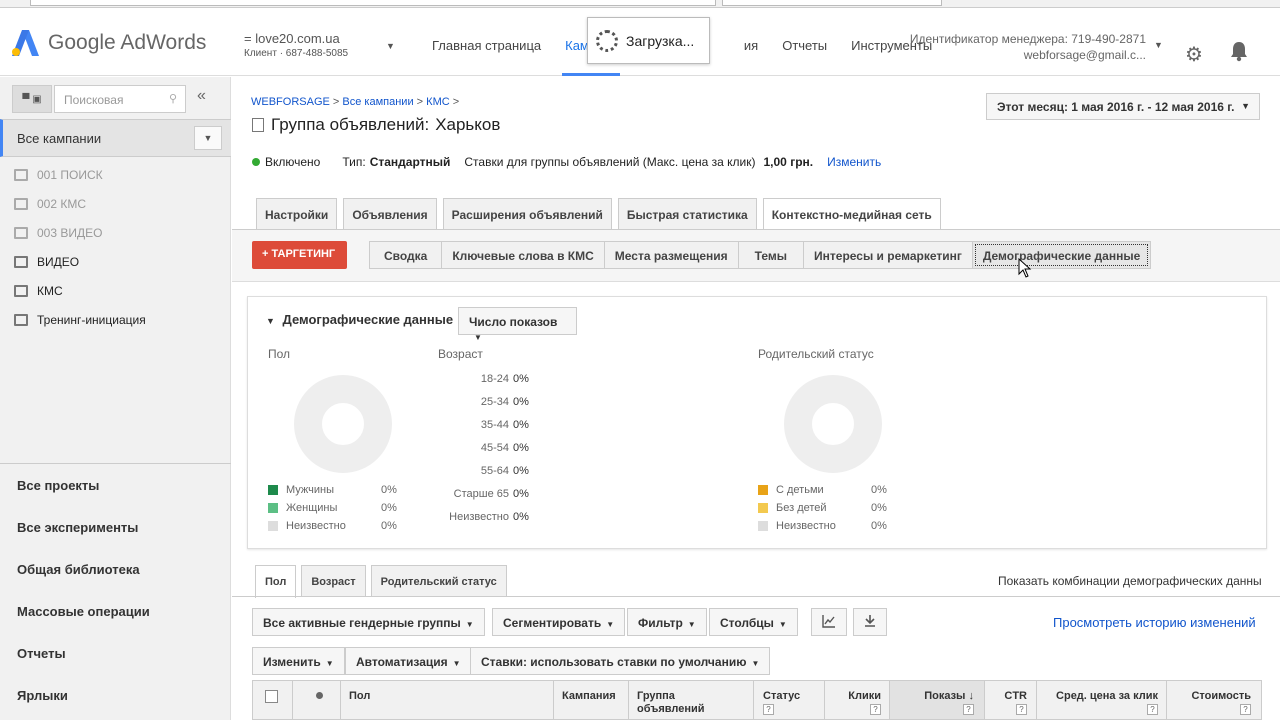 The height and width of the screenshot is (720, 1280). I want to click on nav-home: Главная страница, so click(486, 45).